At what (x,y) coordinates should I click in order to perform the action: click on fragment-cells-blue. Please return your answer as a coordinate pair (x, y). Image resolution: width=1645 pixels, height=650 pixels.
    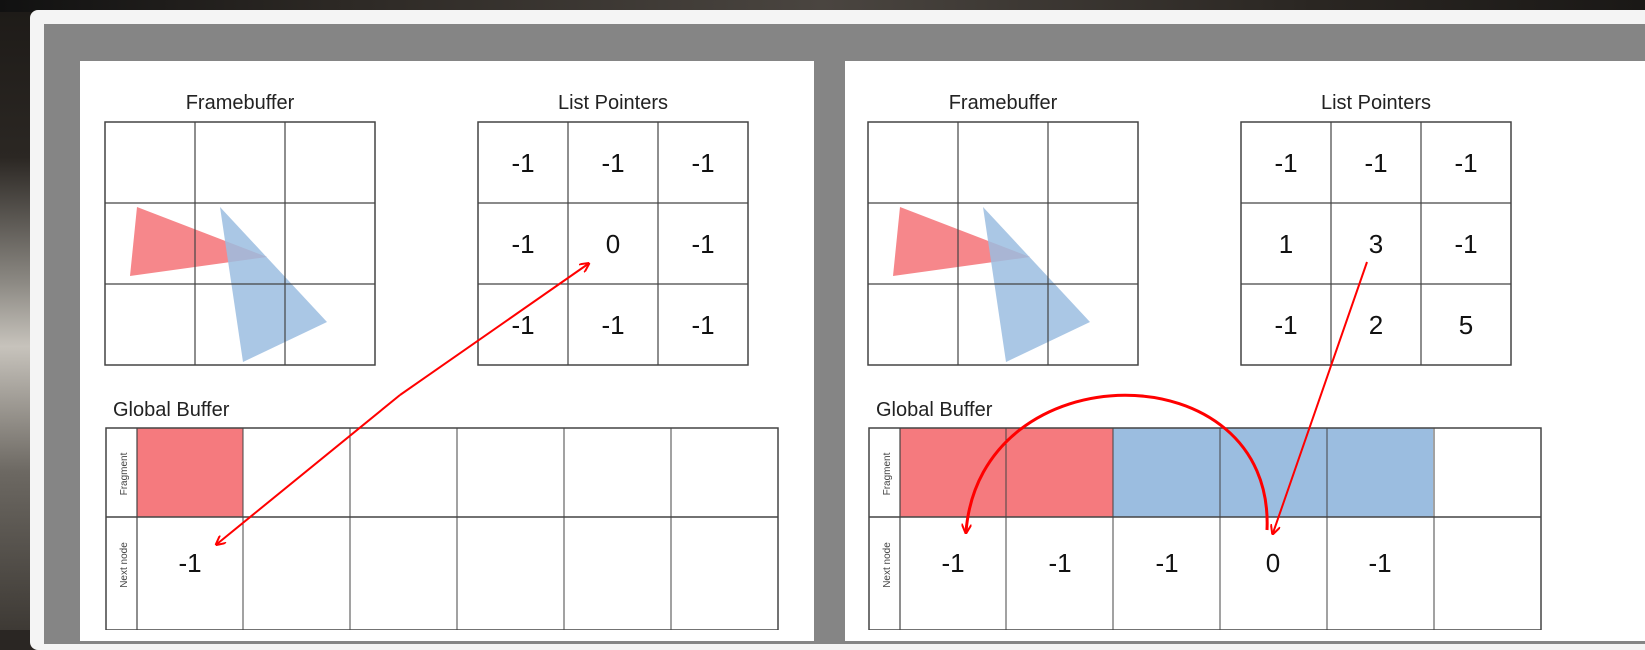
    Looking at the image, I should click on (1273, 472).